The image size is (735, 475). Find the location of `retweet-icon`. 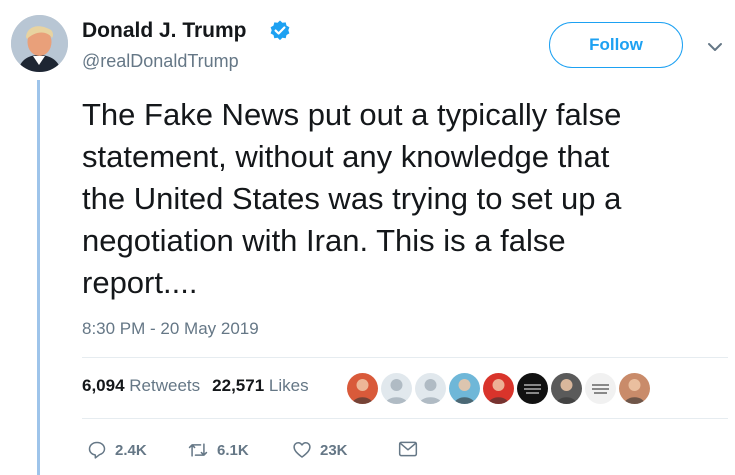

retweet-icon is located at coordinates (198, 450).